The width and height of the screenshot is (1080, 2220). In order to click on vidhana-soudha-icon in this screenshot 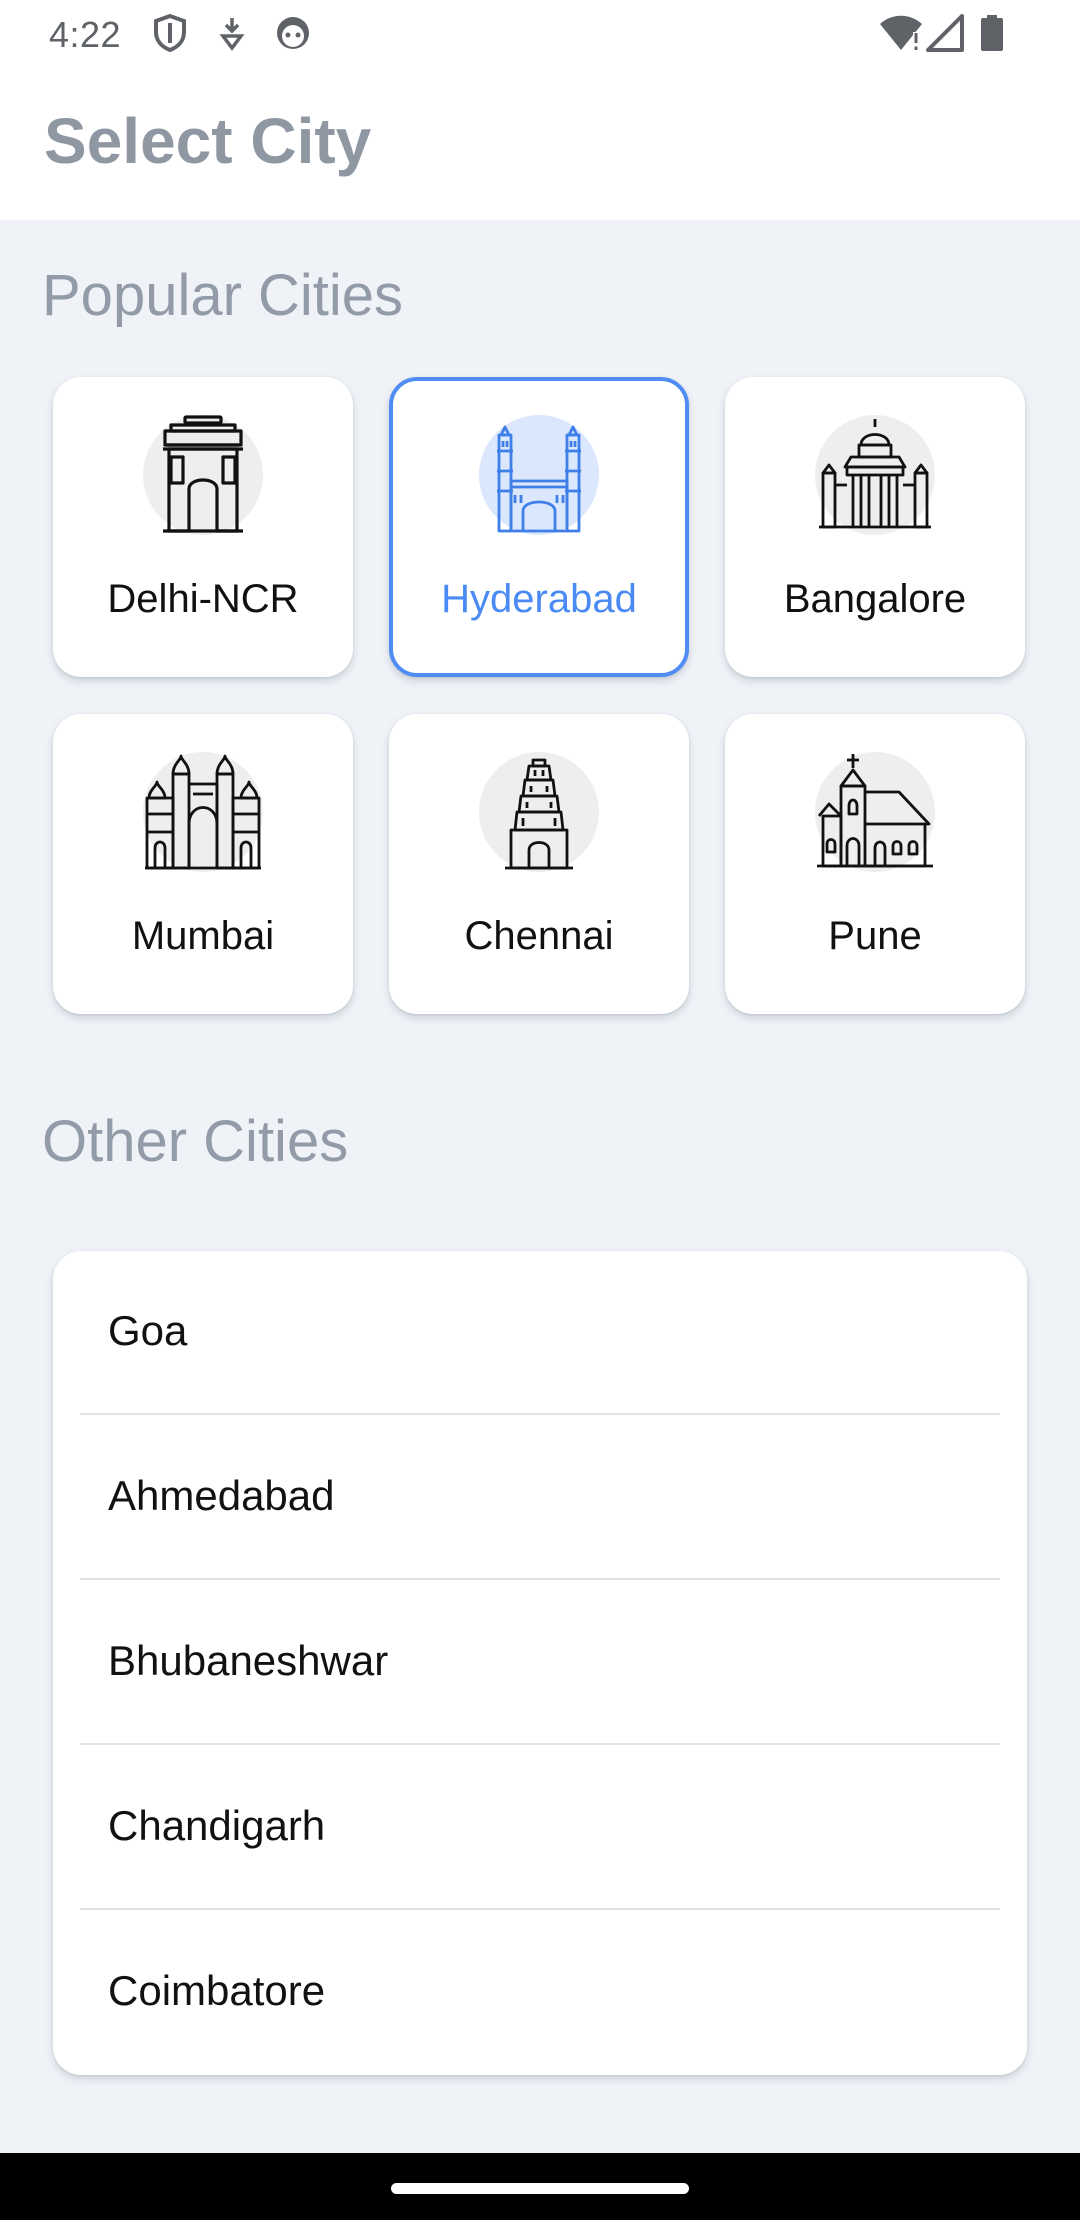, I will do `click(875, 475)`.